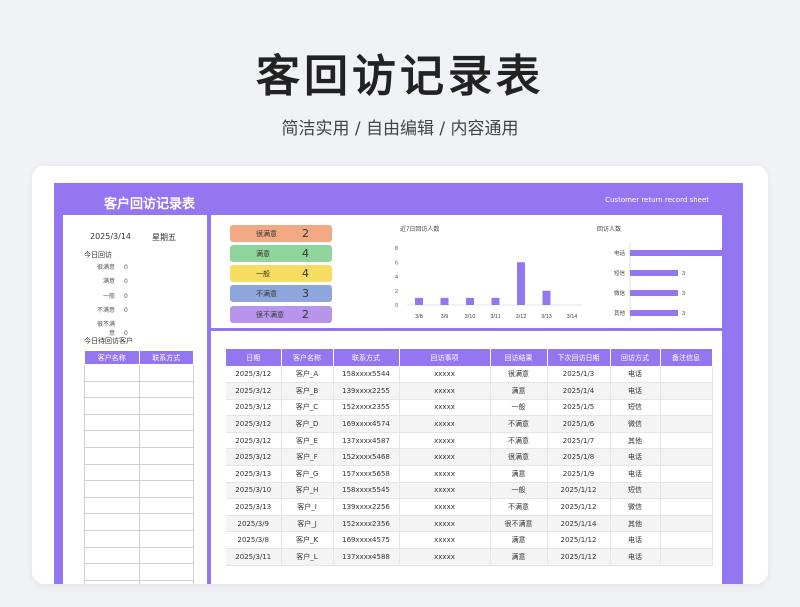  Describe the element at coordinates (579, 424) in the screenshot. I see `table-cell: 2025/1/6` at that location.